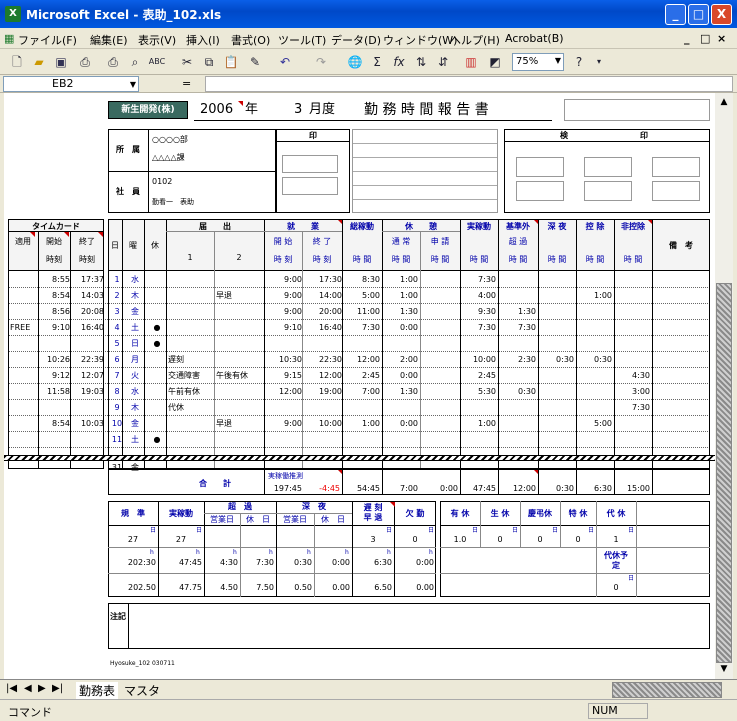  What do you see at coordinates (198, 552) in the screenshot?
I see `unit-h-2: h` at bounding box center [198, 552].